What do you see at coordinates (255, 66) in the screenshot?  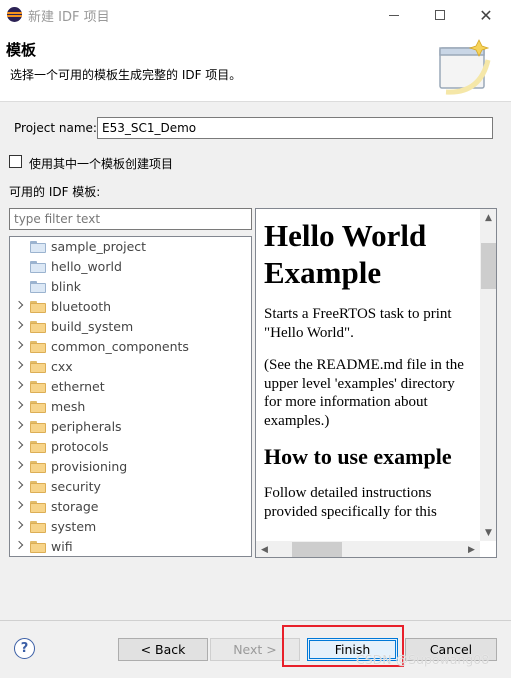 I see `wizard-header: 模板 选择一个可用的模板生成完整的 IDF 项目。` at bounding box center [255, 66].